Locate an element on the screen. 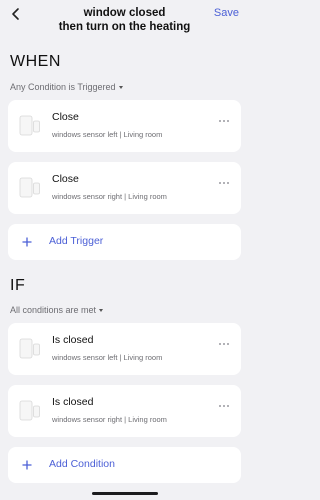 This screenshot has width=320, height=500. add-trigger-label: Add Trigger is located at coordinates (76, 241).